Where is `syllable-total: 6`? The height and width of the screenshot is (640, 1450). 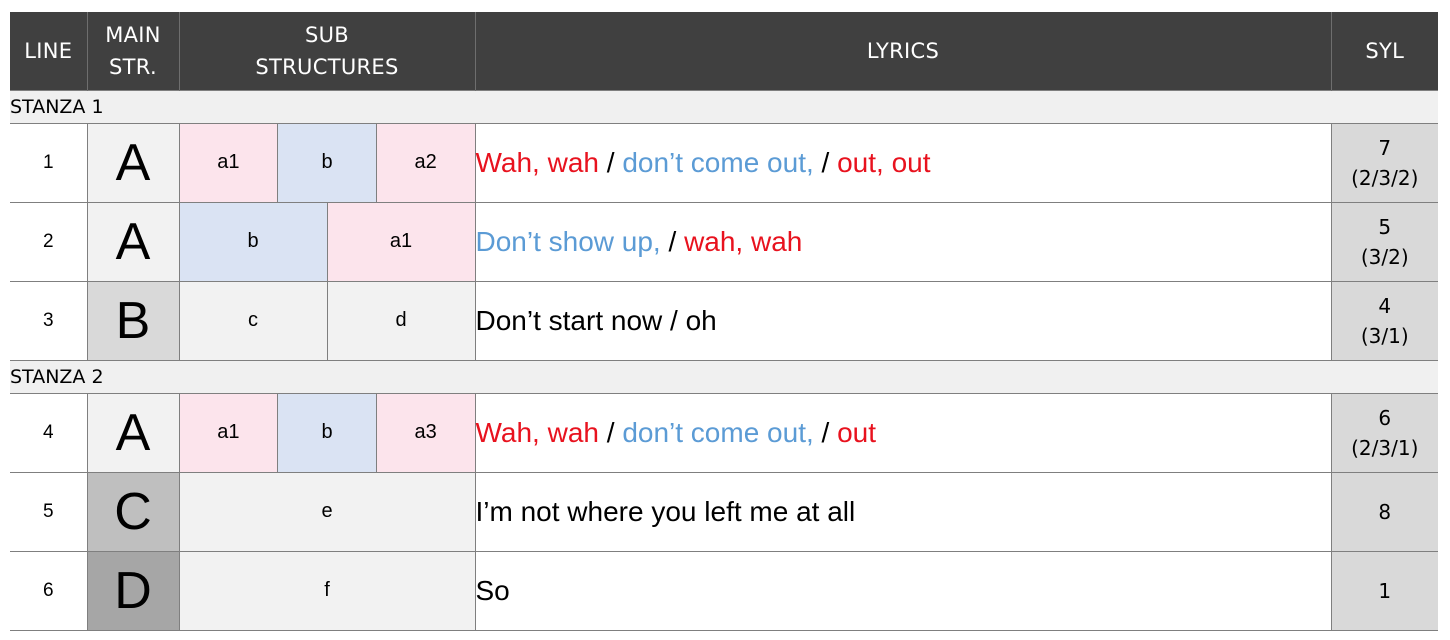 syllable-total: 6 is located at coordinates (1385, 417).